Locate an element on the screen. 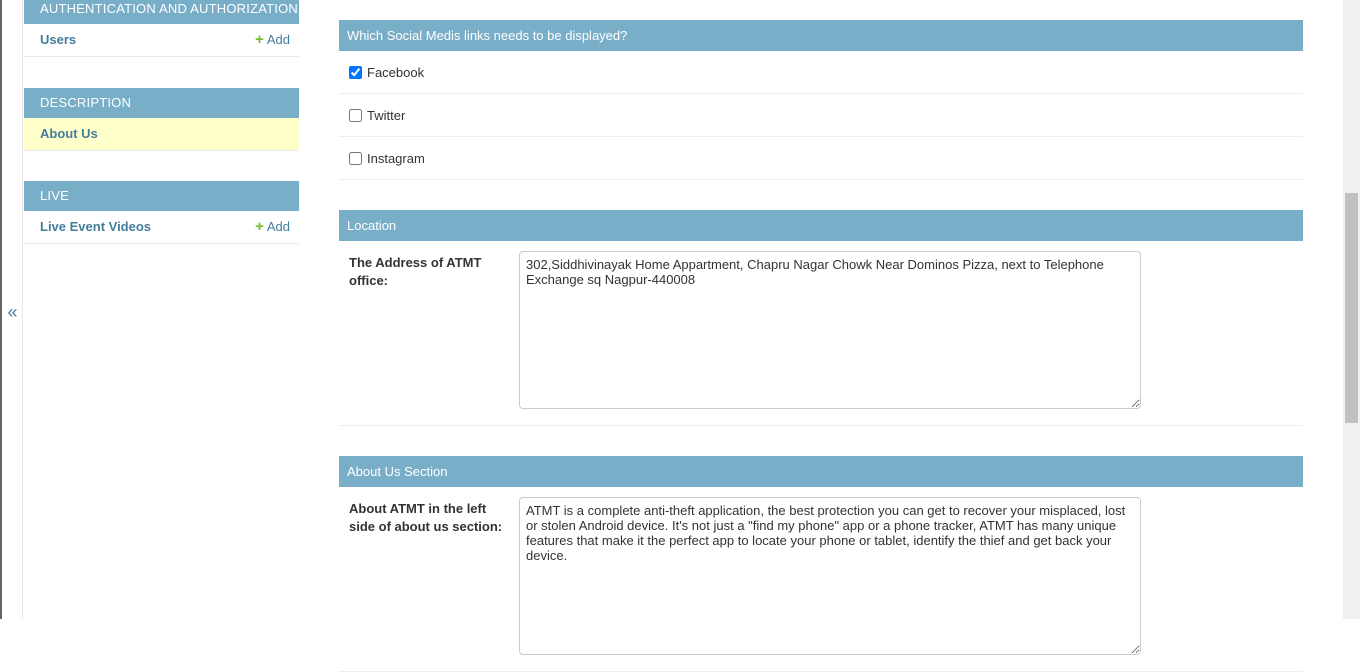  module-header-auth: AUTHENTICATION AND AUTHORIZATION is located at coordinates (161, 12).